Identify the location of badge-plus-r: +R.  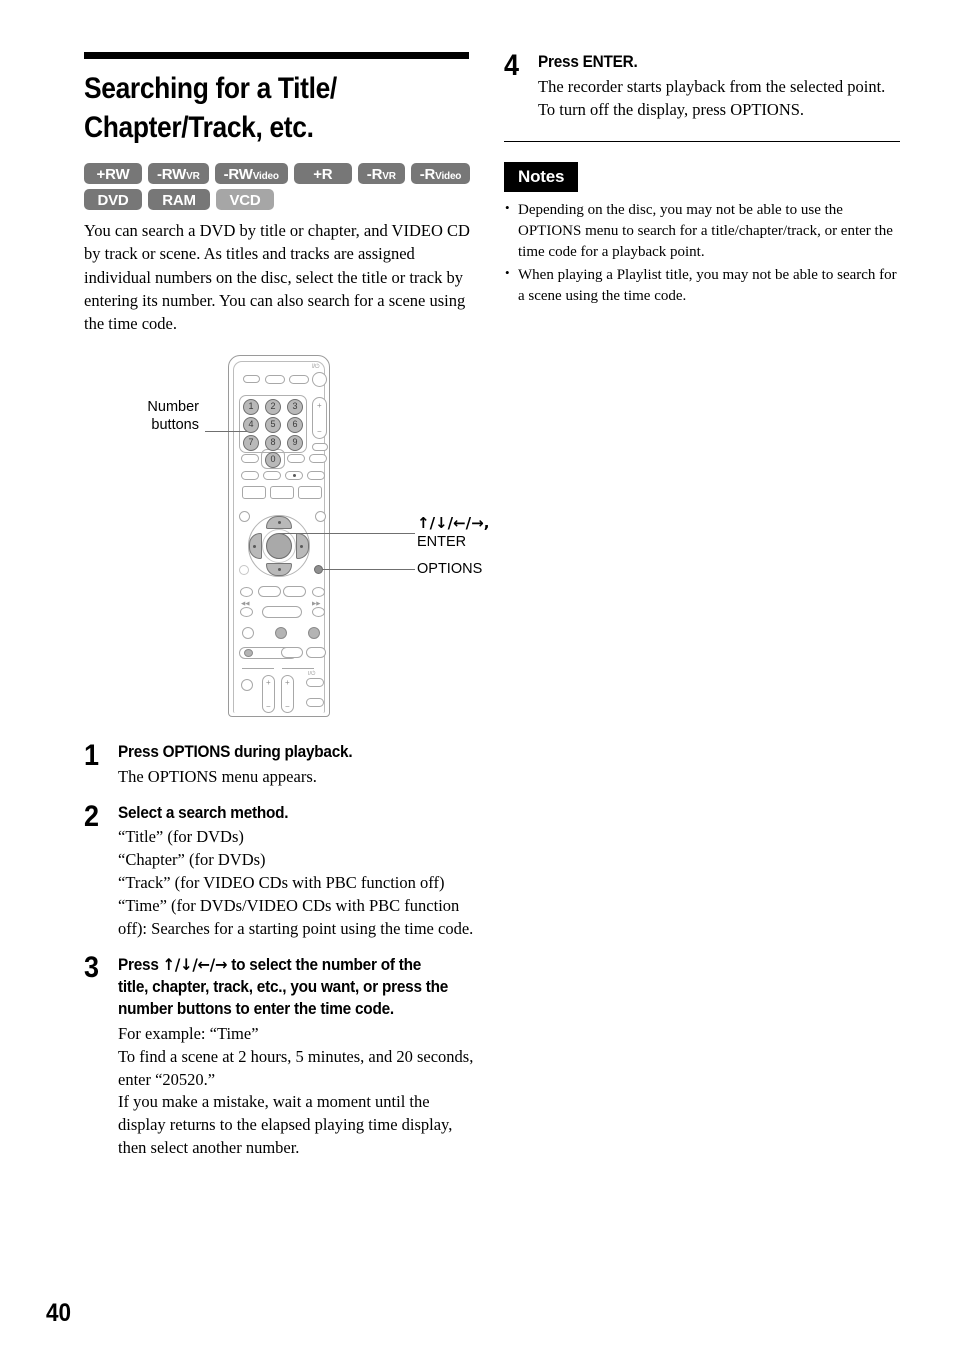
(322, 174).